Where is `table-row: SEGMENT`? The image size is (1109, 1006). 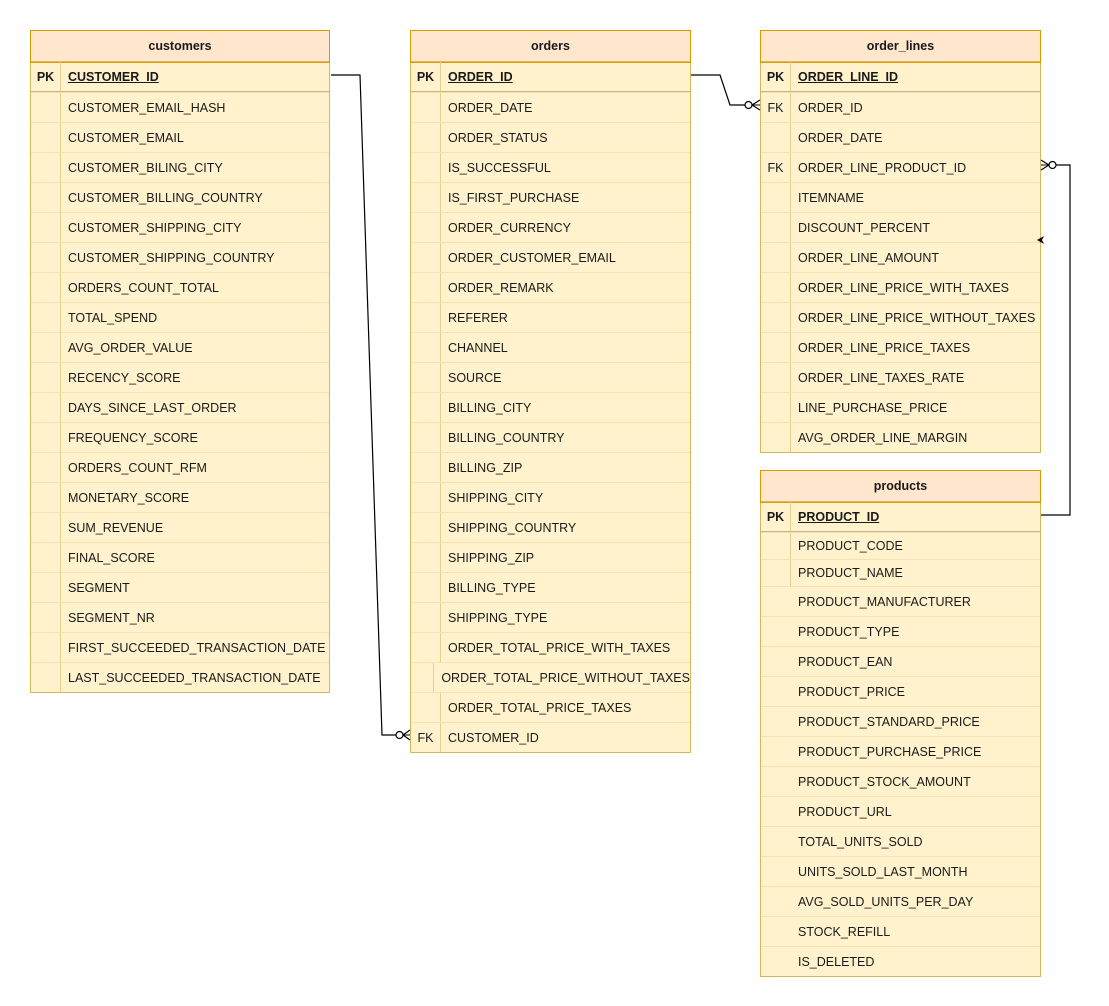
table-row: SEGMENT is located at coordinates (180, 587).